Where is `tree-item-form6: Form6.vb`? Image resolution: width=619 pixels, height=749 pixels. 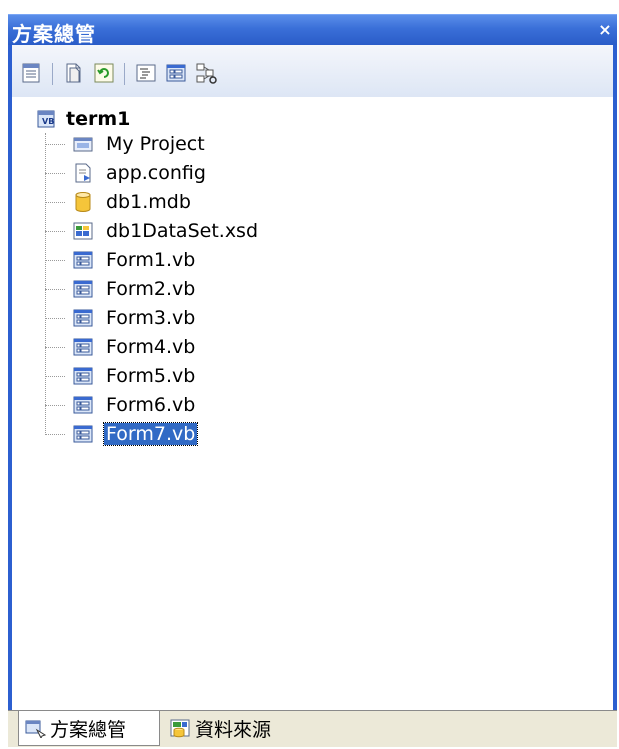
tree-item-form6: Form6.vb is located at coordinates (134, 405).